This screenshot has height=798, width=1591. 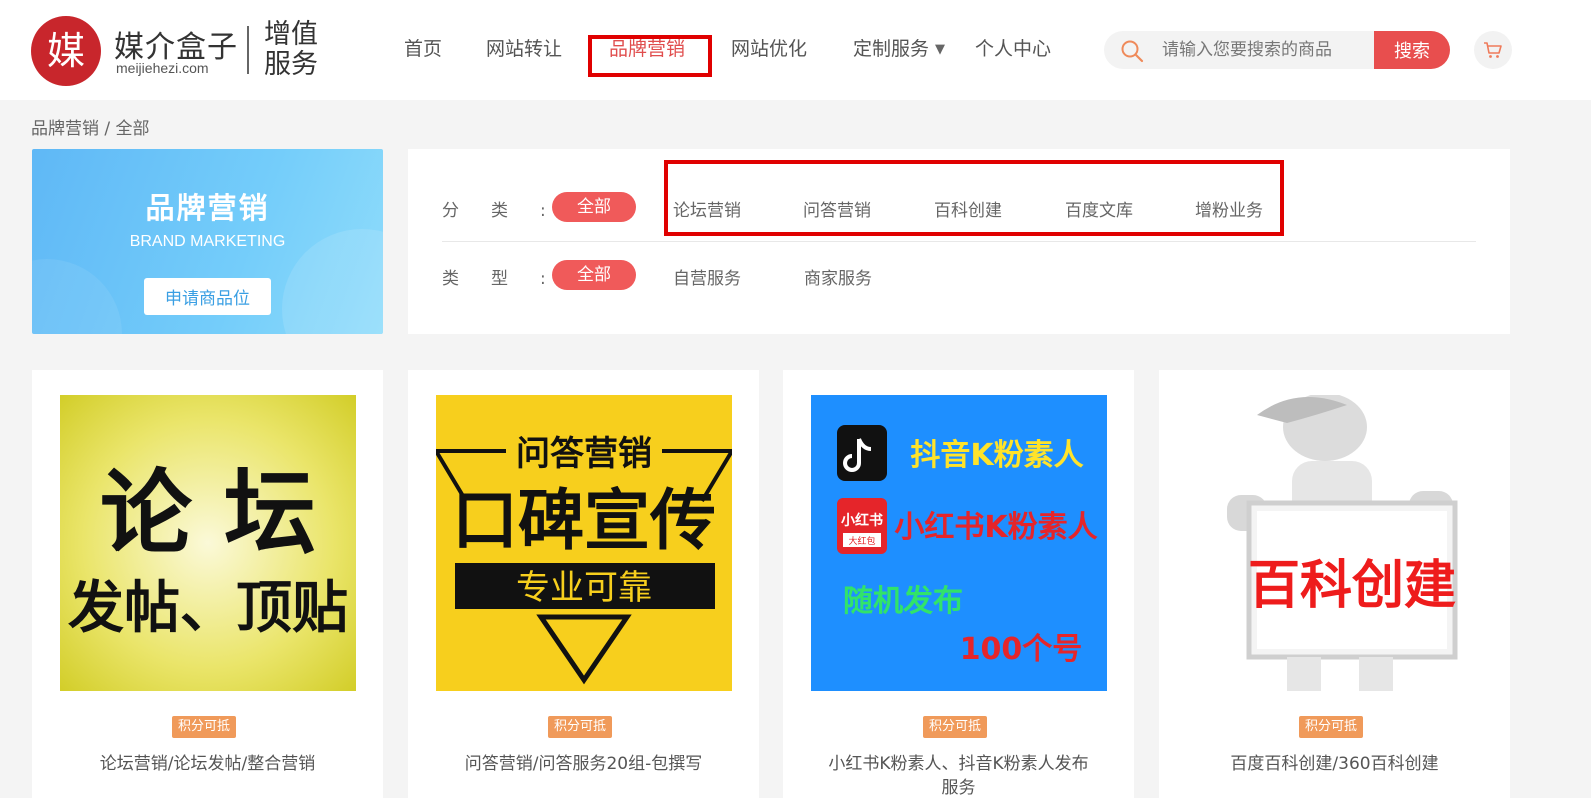 What do you see at coordinates (248, 50) in the screenshot?
I see `logo-divider` at bounding box center [248, 50].